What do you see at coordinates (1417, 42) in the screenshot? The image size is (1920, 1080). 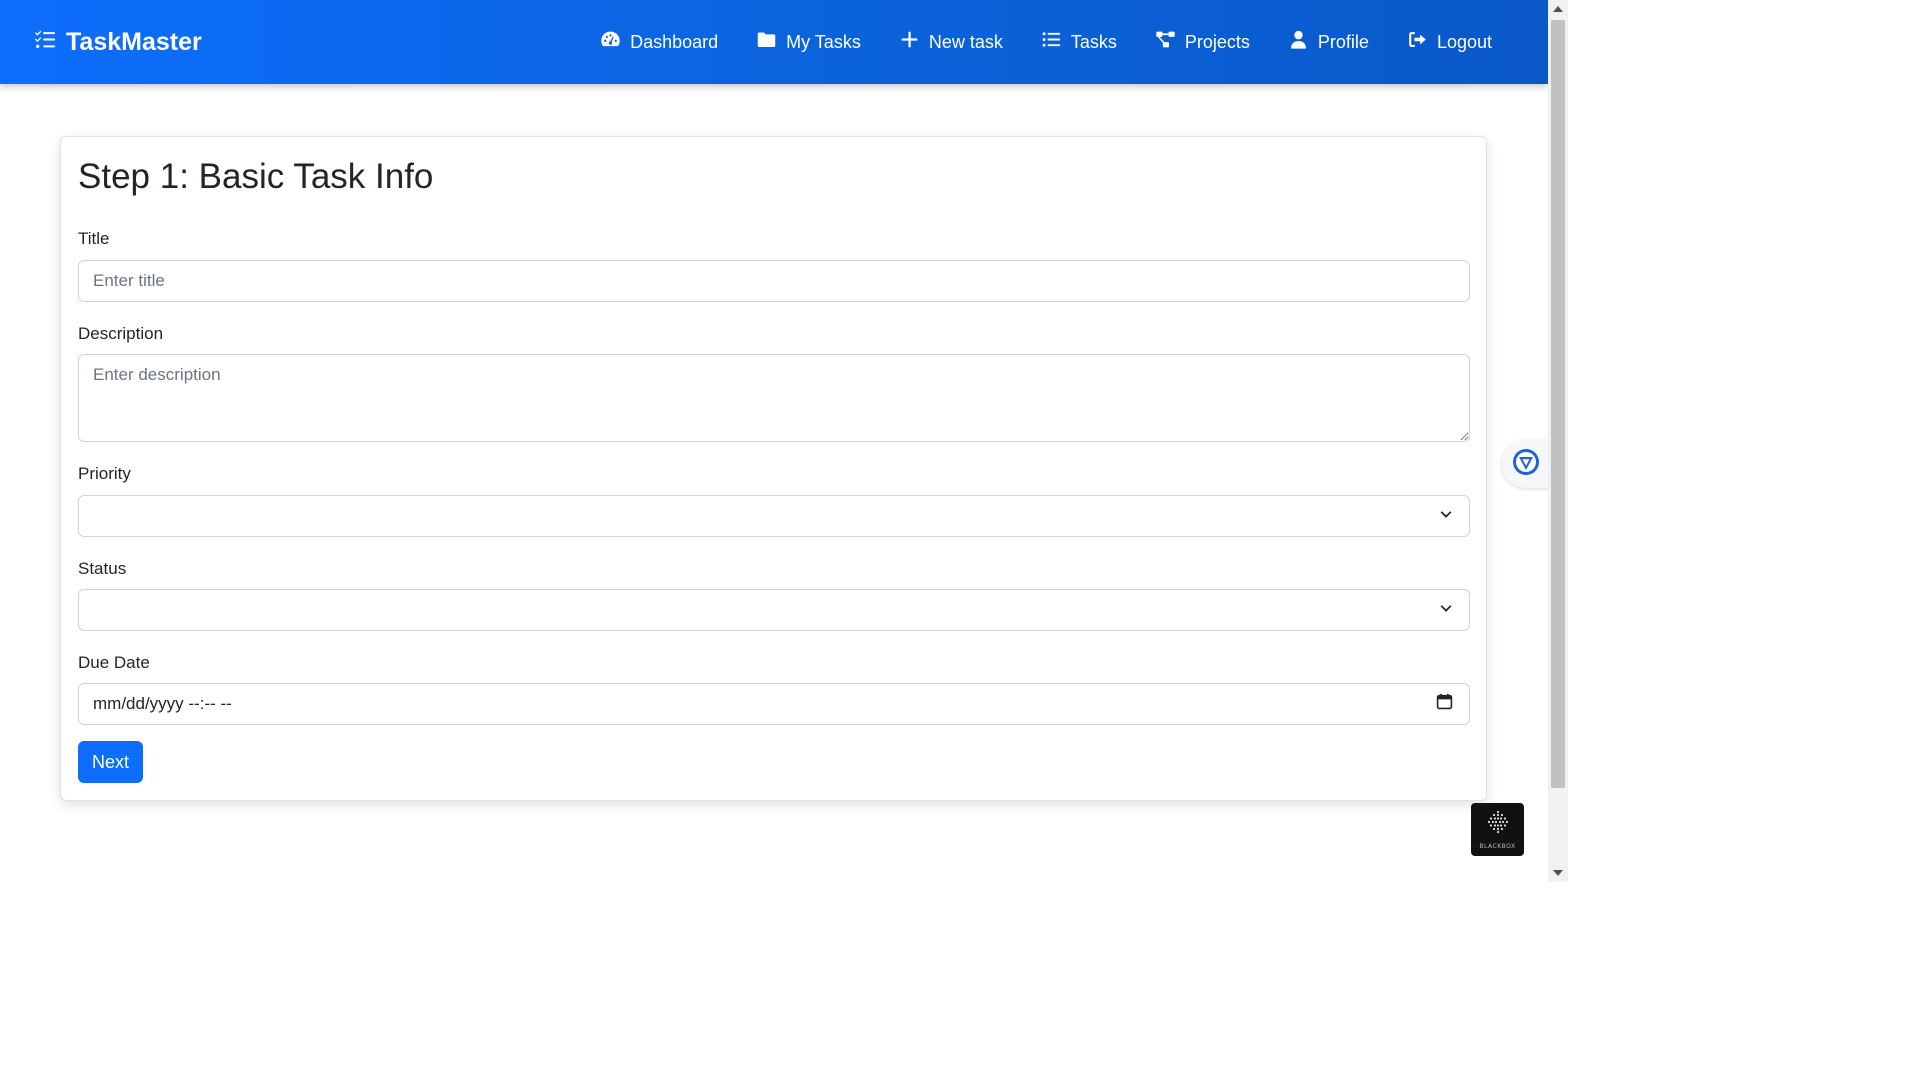 I see `sign-out-icon` at bounding box center [1417, 42].